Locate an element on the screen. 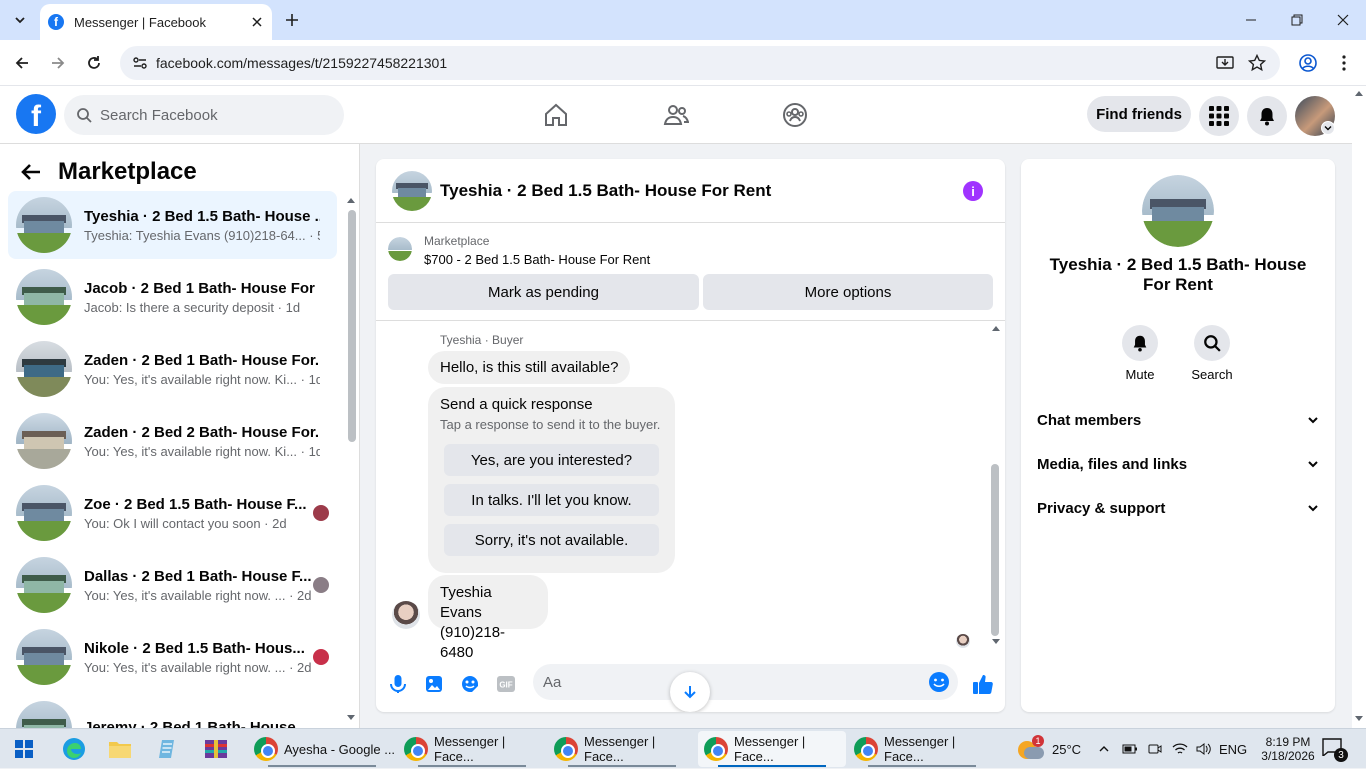  quick-reply-in-talks-button: In talks. I'll let you know. is located at coordinates (551, 500).